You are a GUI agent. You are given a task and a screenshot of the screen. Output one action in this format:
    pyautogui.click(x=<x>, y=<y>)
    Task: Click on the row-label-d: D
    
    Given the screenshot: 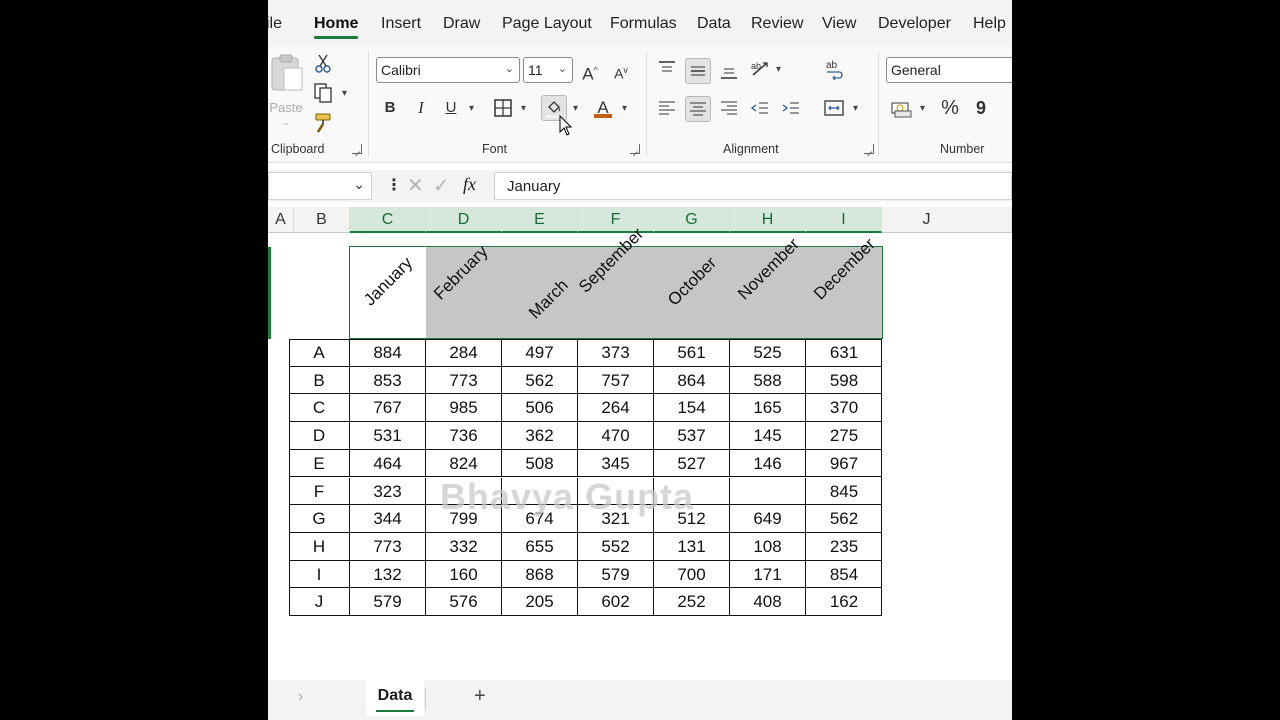 What is the action you would take?
    pyautogui.click(x=319, y=436)
    